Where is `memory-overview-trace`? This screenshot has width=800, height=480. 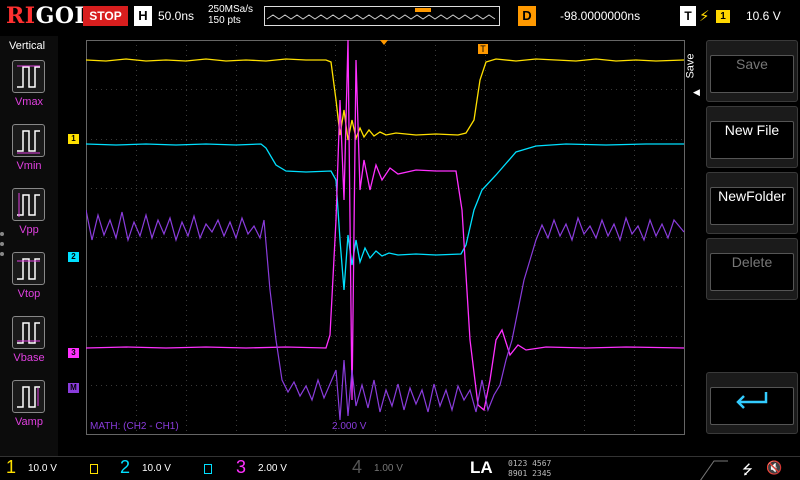 memory-overview-trace is located at coordinates (381, 14).